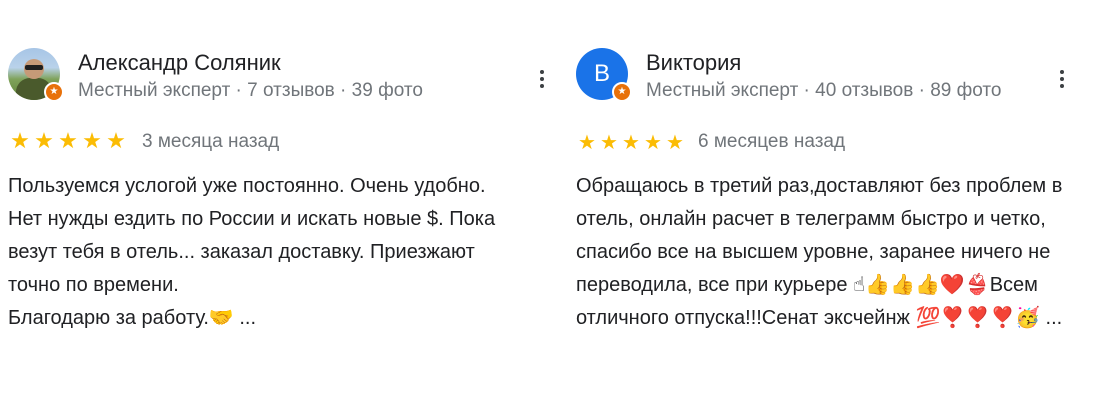 Image resolution: width=1100 pixels, height=400 pixels. What do you see at coordinates (211, 141) in the screenshot?
I see `review-date: 3 месяца назад` at bounding box center [211, 141].